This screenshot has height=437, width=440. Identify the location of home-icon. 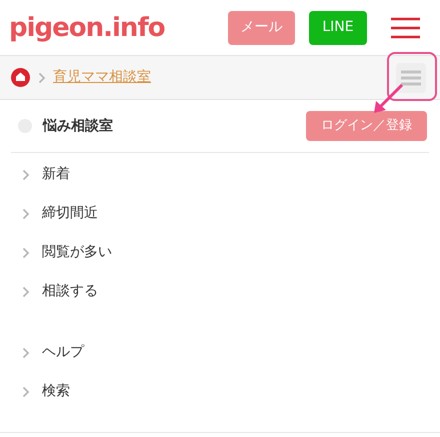
(20, 77).